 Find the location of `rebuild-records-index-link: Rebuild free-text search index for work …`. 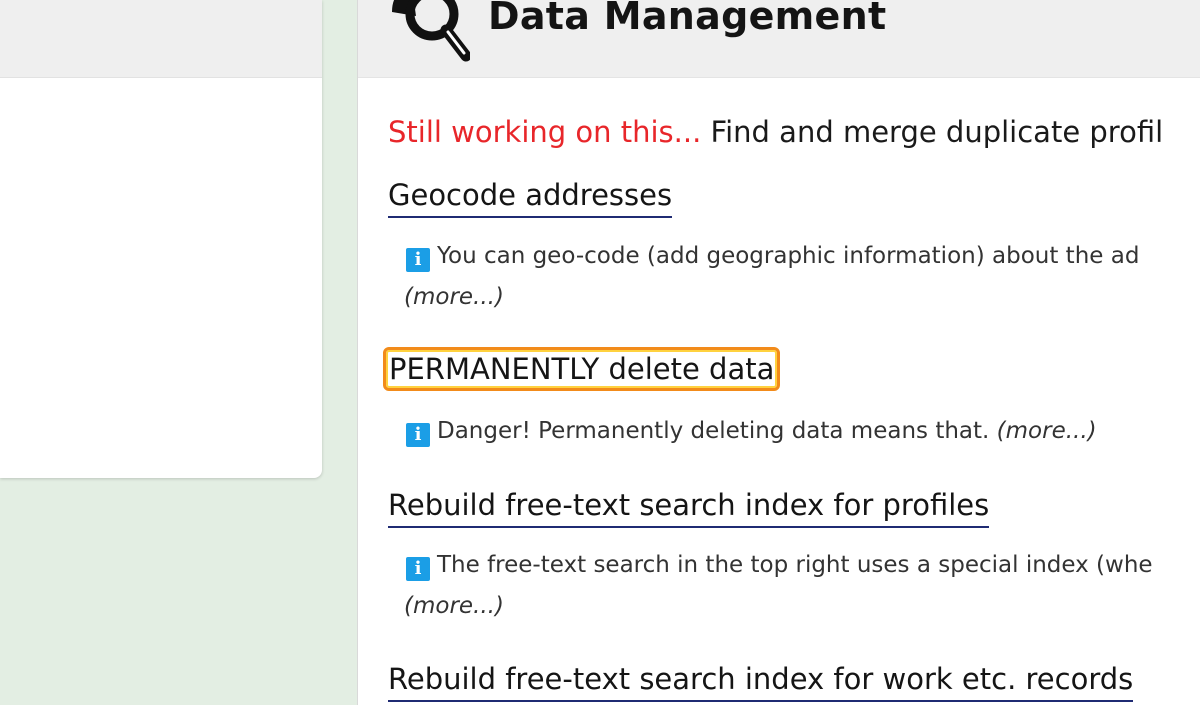

rebuild-records-index-link: Rebuild free-text search index for work … is located at coordinates (761, 682).